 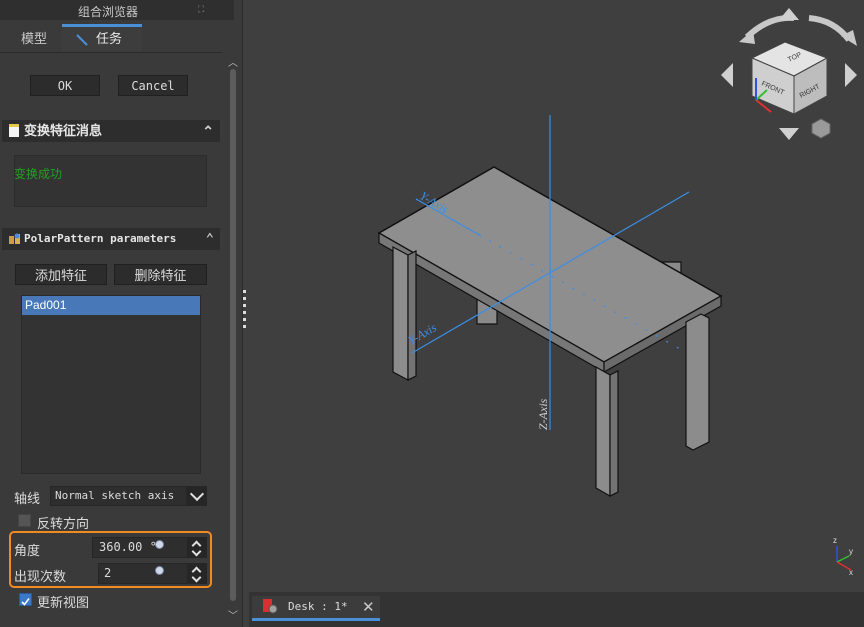 What do you see at coordinates (27, 498) in the screenshot?
I see `axis-label: 轴线` at bounding box center [27, 498].